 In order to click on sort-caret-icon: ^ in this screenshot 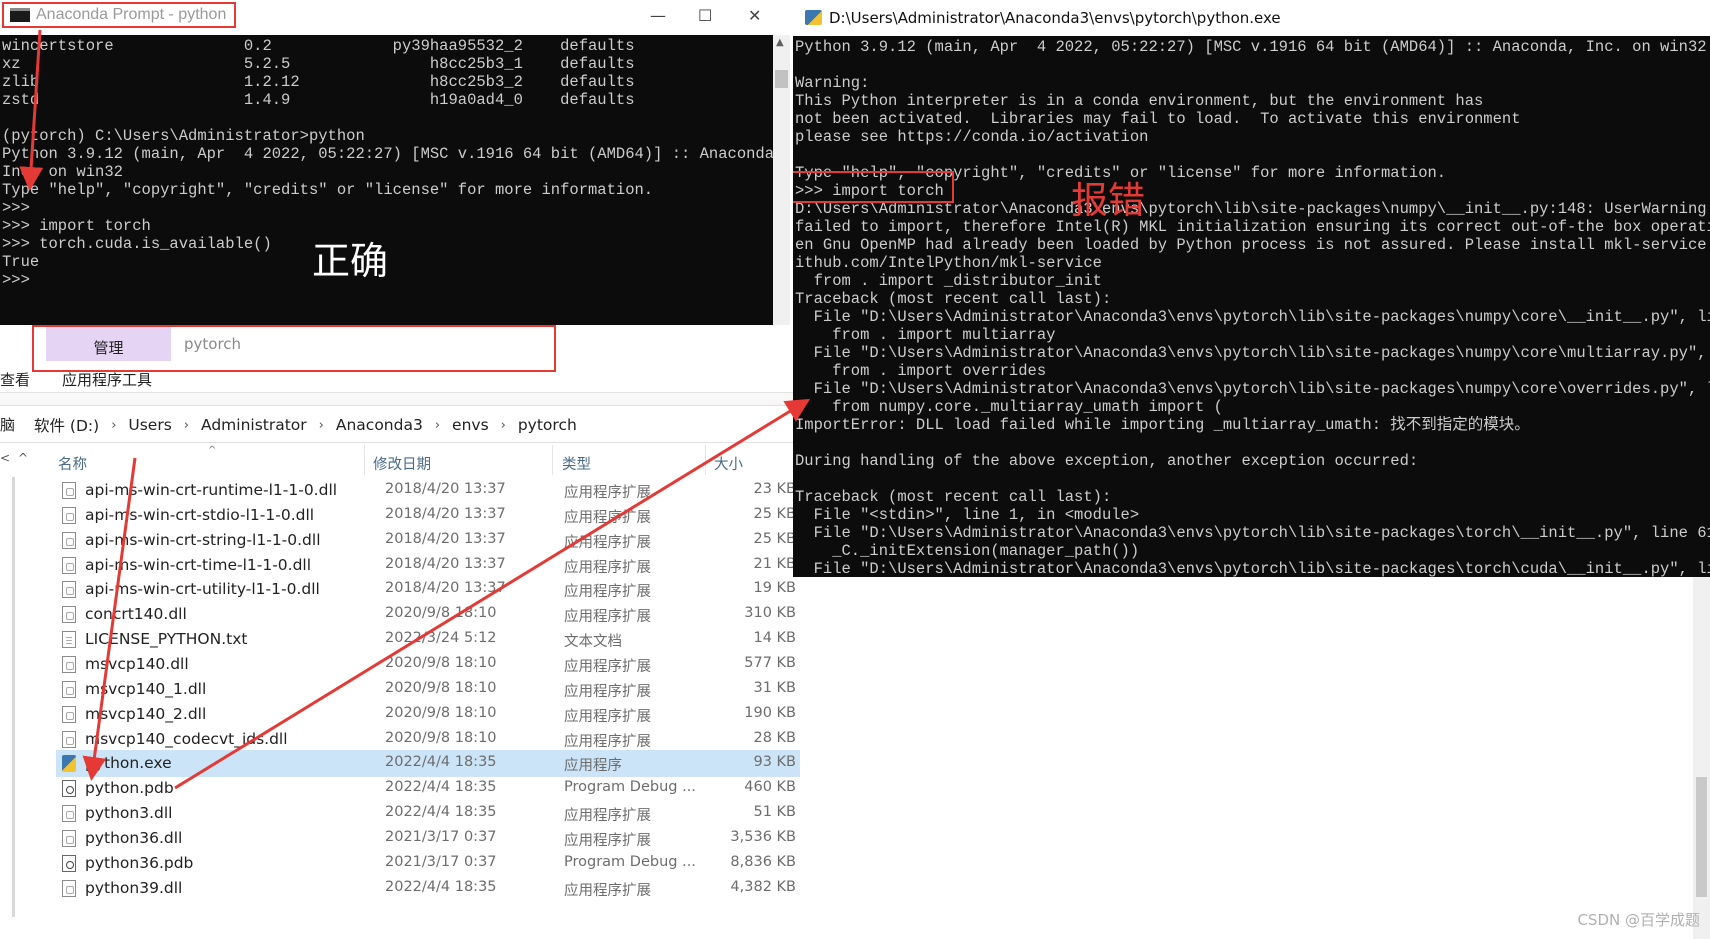, I will do `click(212, 450)`.